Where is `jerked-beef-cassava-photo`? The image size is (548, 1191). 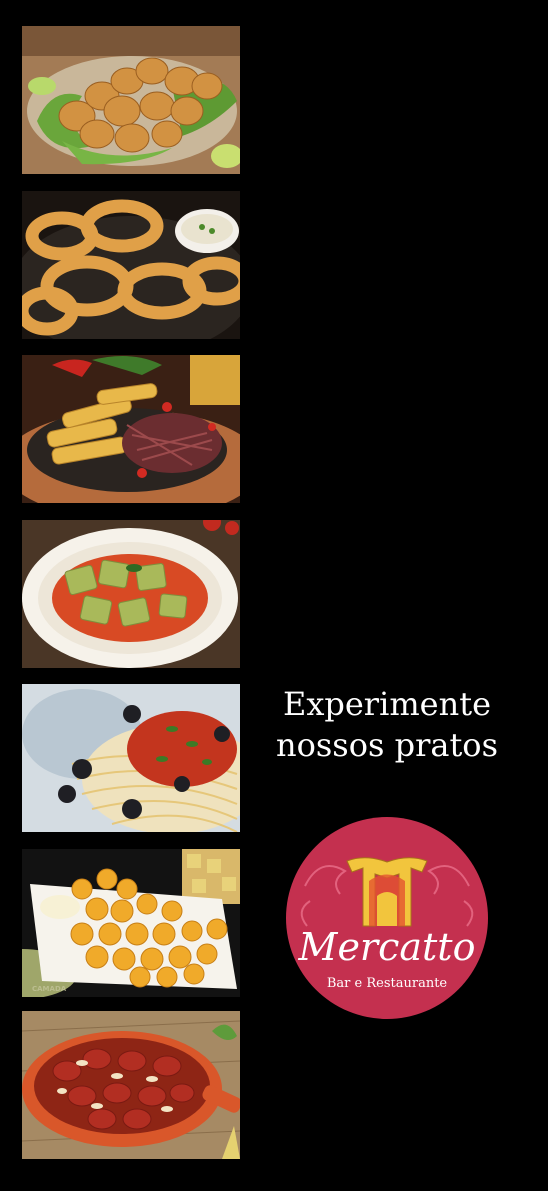 jerked-beef-cassava-photo is located at coordinates (131, 429).